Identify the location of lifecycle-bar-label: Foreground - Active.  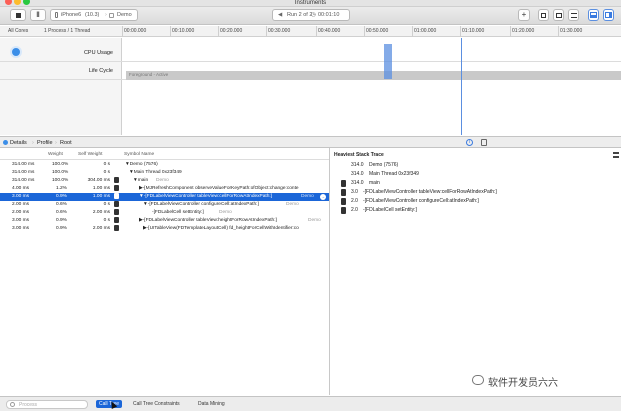
(149, 74).